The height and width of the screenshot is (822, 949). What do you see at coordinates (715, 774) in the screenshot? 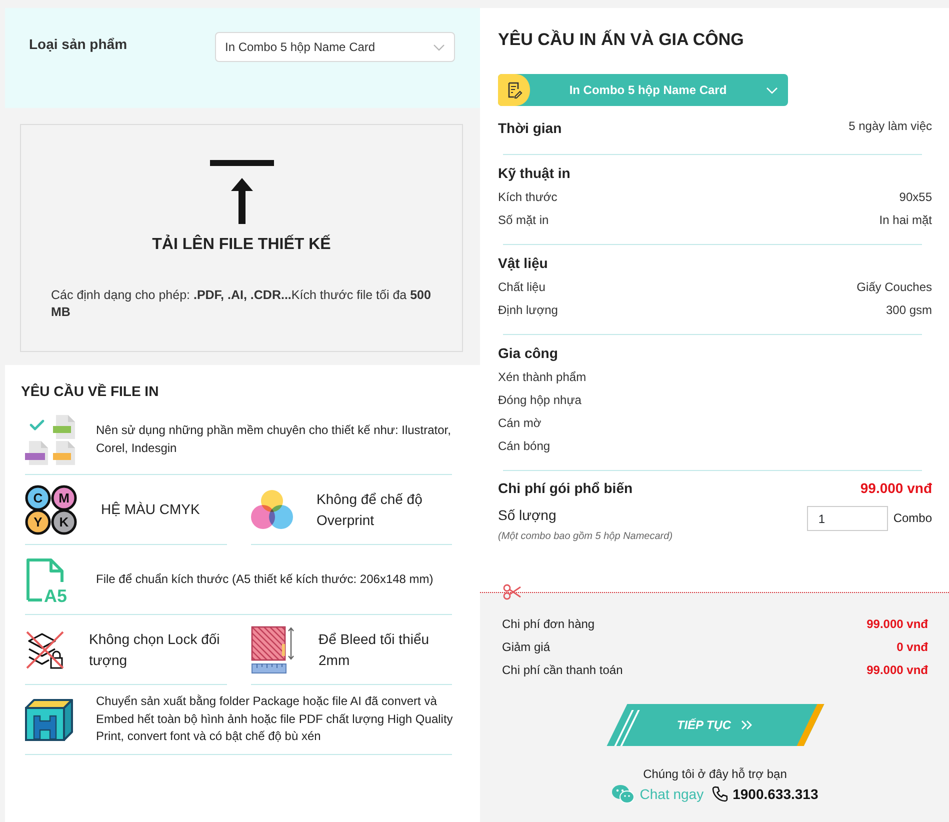
I see `support-text: Chúng tôi ở đây hỗ trợ bạn` at bounding box center [715, 774].